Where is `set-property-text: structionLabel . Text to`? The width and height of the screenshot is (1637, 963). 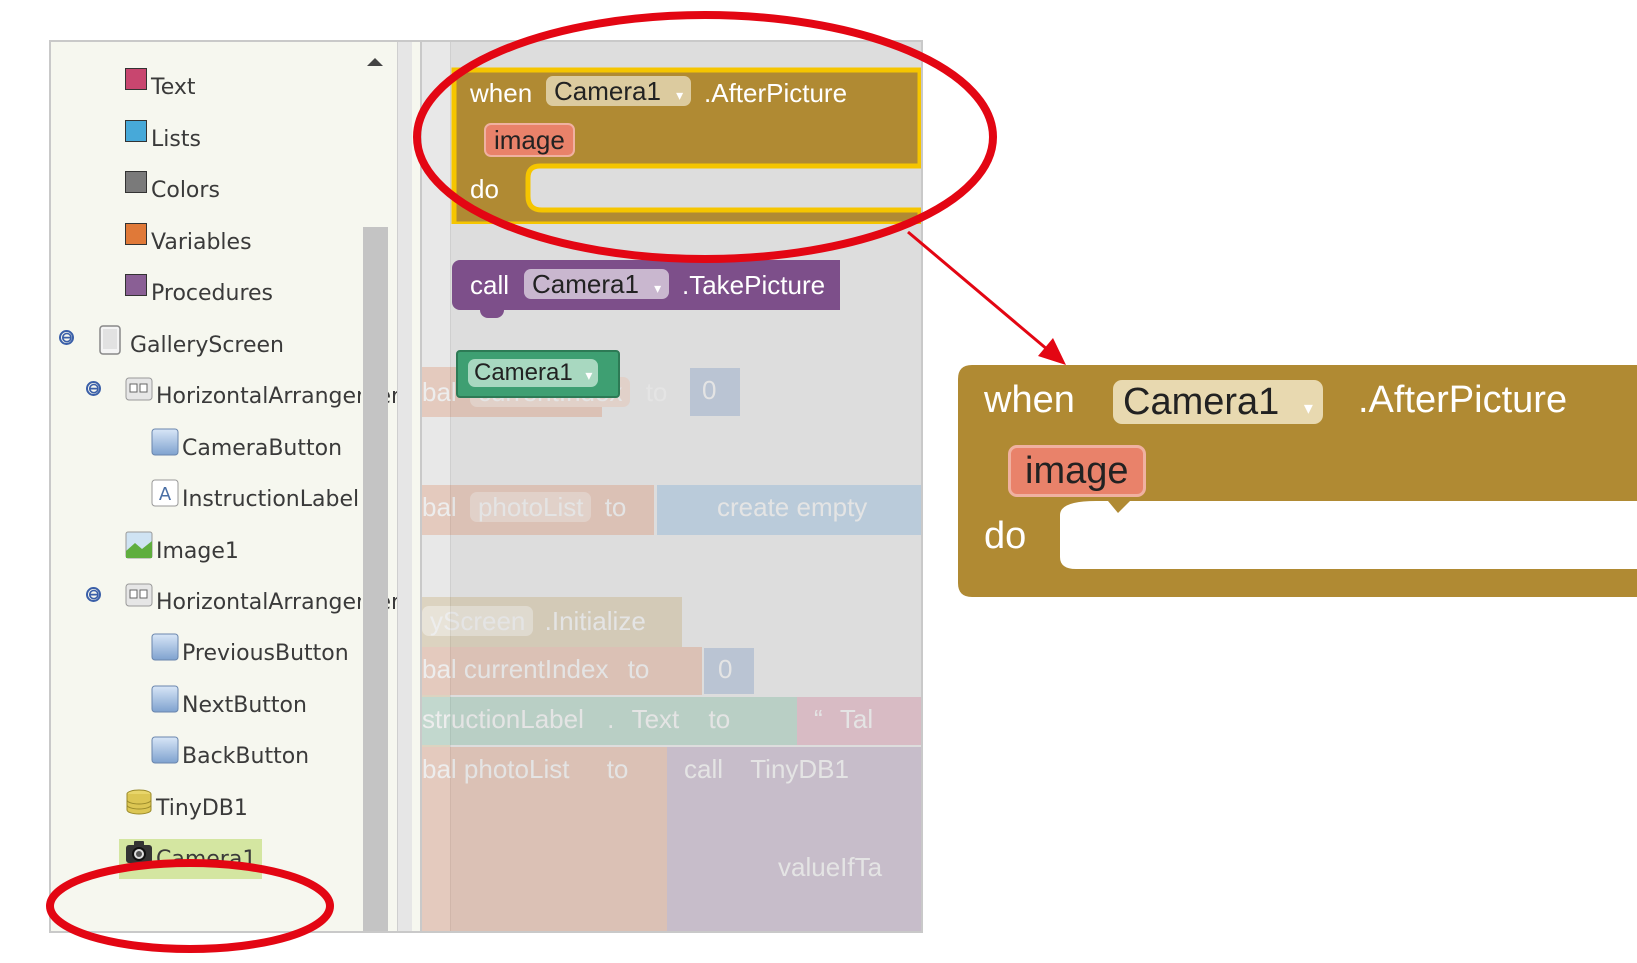 set-property-text: structionLabel . Text to is located at coordinates (576, 719).